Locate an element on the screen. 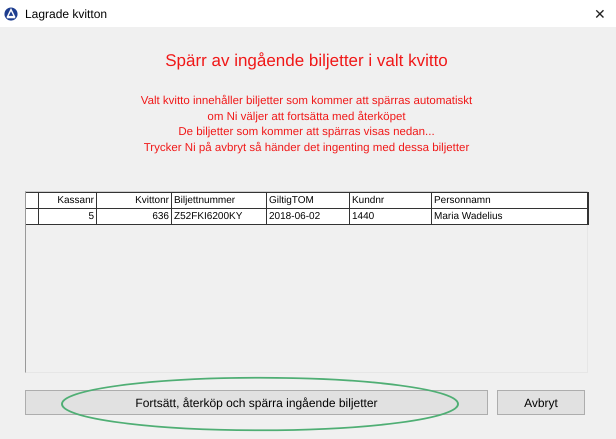  window-title: Lagrade kvitton is located at coordinates (66, 13).